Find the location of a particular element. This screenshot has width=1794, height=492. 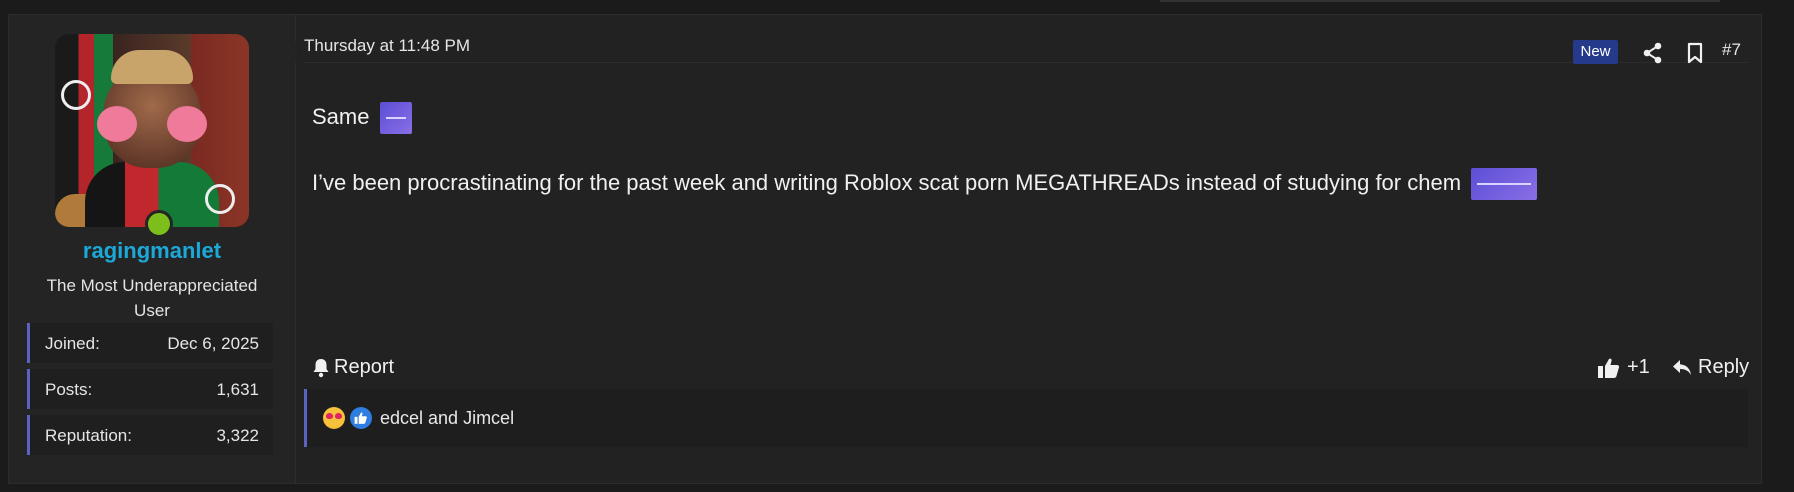

stat-label: Posts: is located at coordinates (69, 389).